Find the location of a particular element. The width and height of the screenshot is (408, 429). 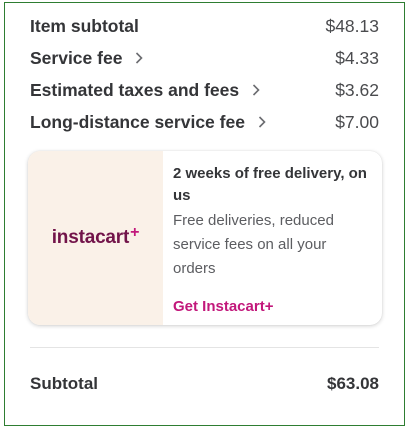

service-fee-row: Service fee $4.33 is located at coordinates (204, 58).